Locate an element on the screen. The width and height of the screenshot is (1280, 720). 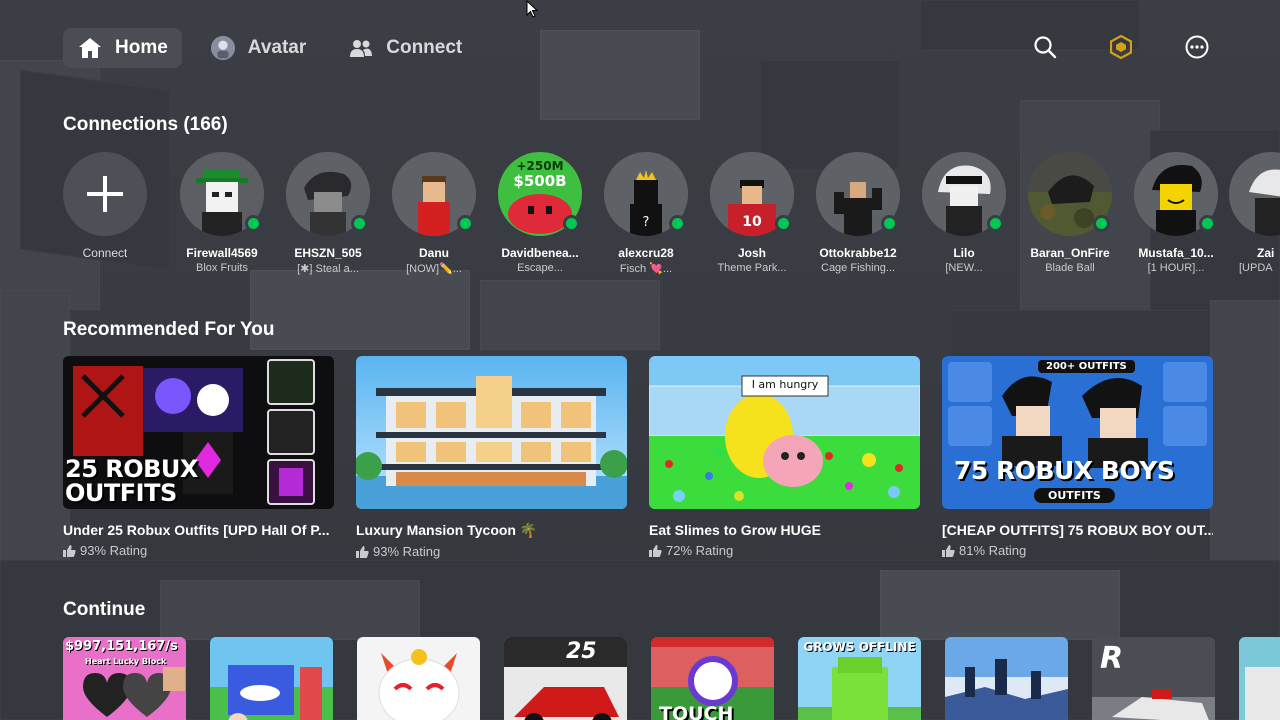
svg-text: 10 is located at coordinates (752, 222).